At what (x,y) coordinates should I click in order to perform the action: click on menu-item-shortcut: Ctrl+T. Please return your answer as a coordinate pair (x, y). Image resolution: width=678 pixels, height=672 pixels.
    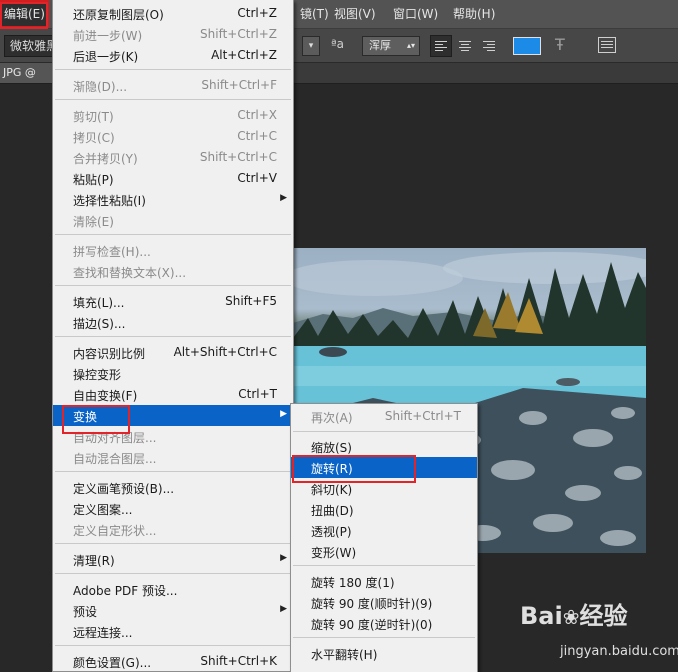
    Looking at the image, I should click on (257, 394).